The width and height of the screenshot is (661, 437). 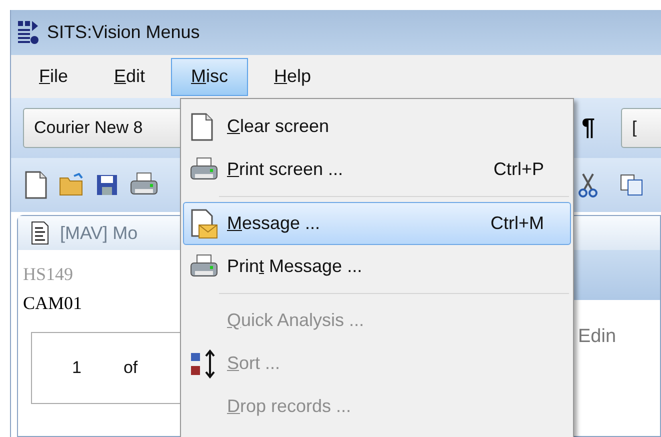 I want to click on grid-header-text: of, so click(x=130, y=368).